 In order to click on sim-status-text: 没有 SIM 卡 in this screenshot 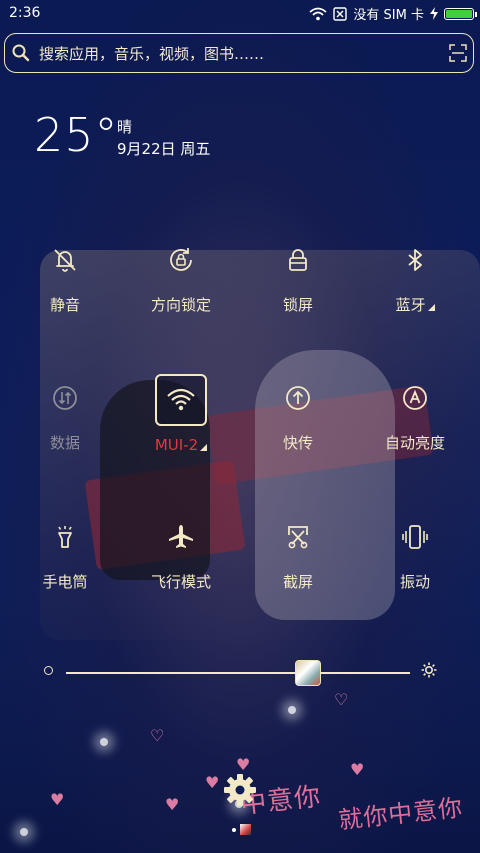, I will do `click(388, 15)`.